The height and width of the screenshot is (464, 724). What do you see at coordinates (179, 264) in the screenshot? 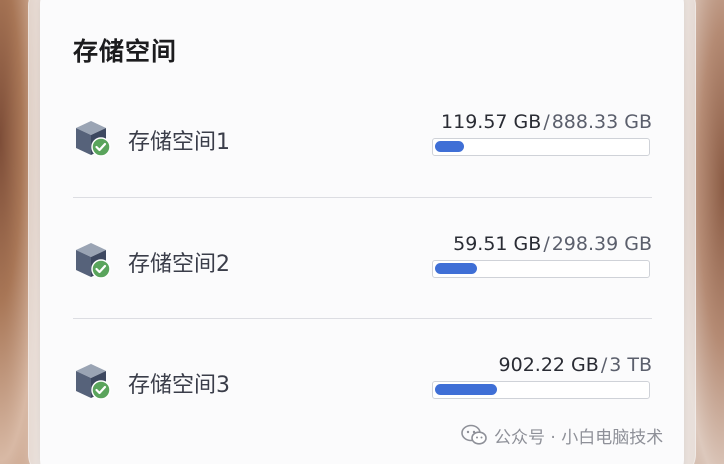
I see `storage-pool-name: 存储空间2` at bounding box center [179, 264].